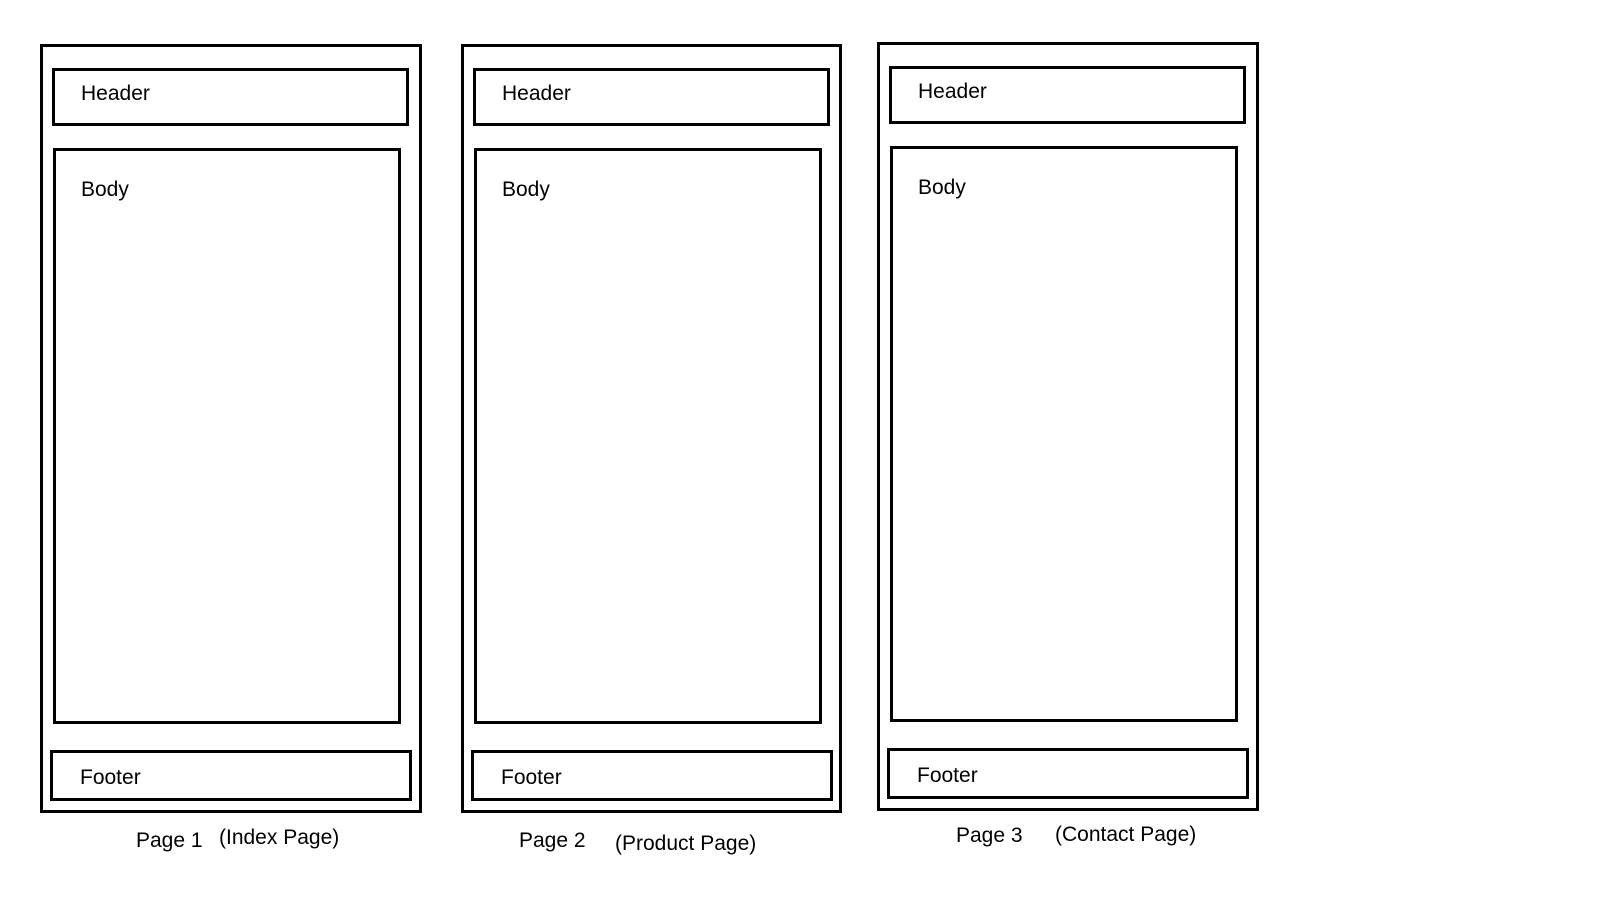  Describe the element at coordinates (686, 843) in the screenshot. I see `page-name-caption: (Product Page)` at that location.